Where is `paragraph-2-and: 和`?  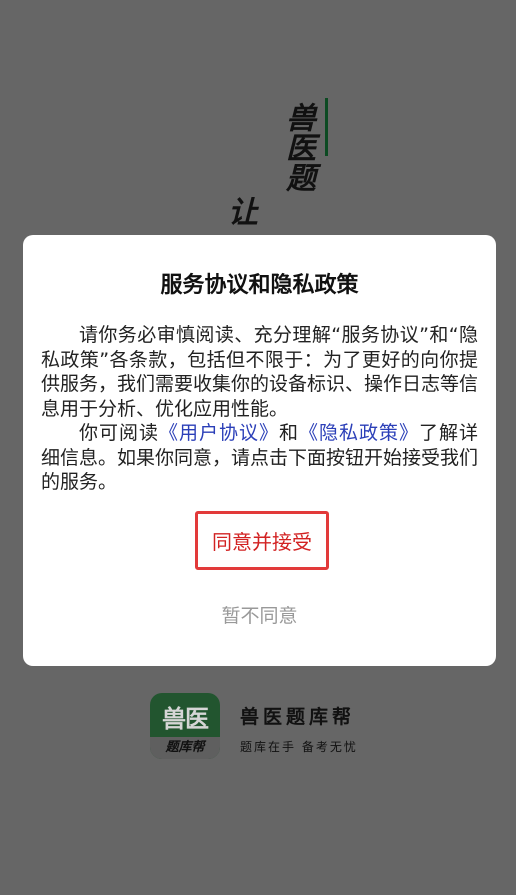 paragraph-2-and: 和 is located at coordinates (288, 433).